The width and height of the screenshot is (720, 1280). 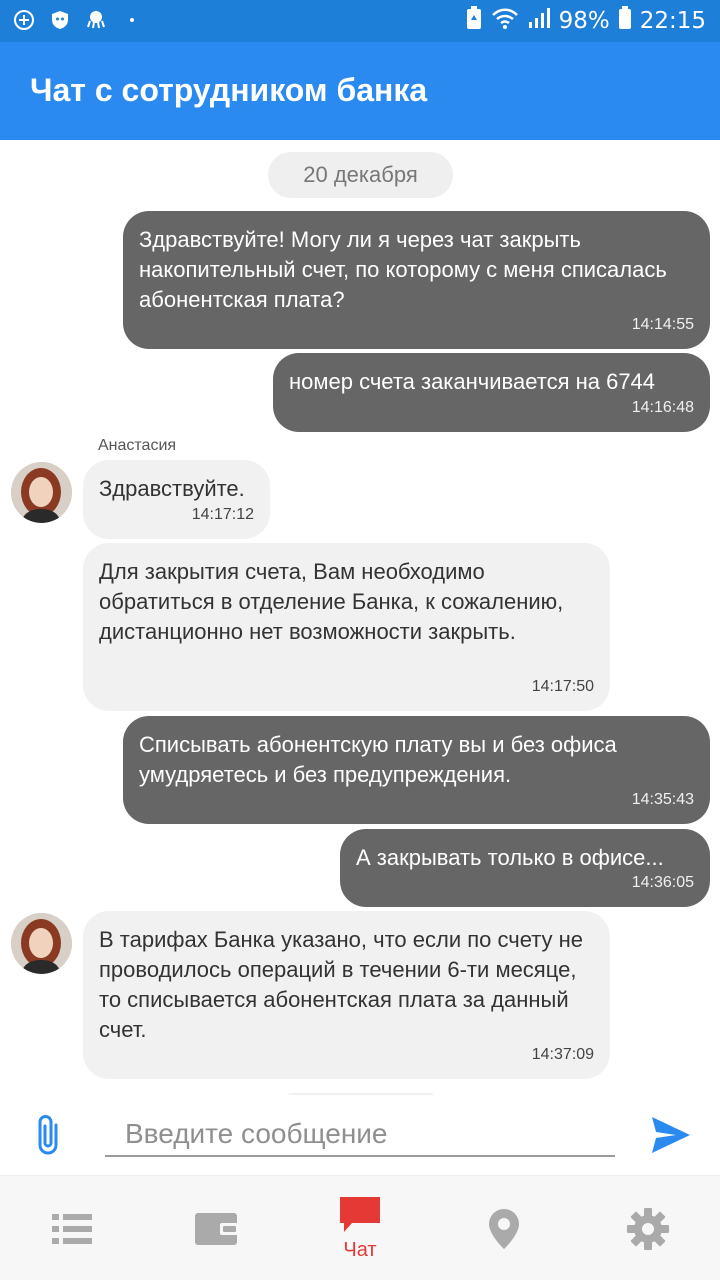 I want to click on message-composer, so click(x=360, y=1135).